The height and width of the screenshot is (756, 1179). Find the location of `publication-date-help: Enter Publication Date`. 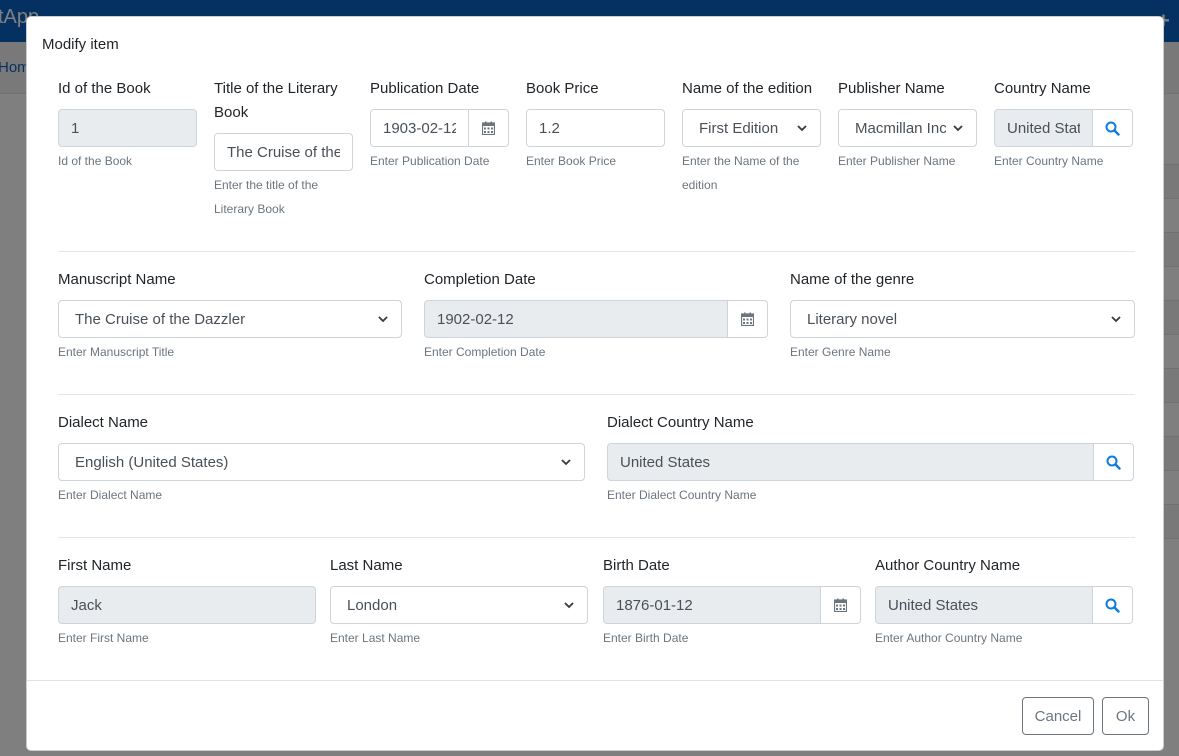

publication-date-help: Enter Publication Date is located at coordinates (430, 161).